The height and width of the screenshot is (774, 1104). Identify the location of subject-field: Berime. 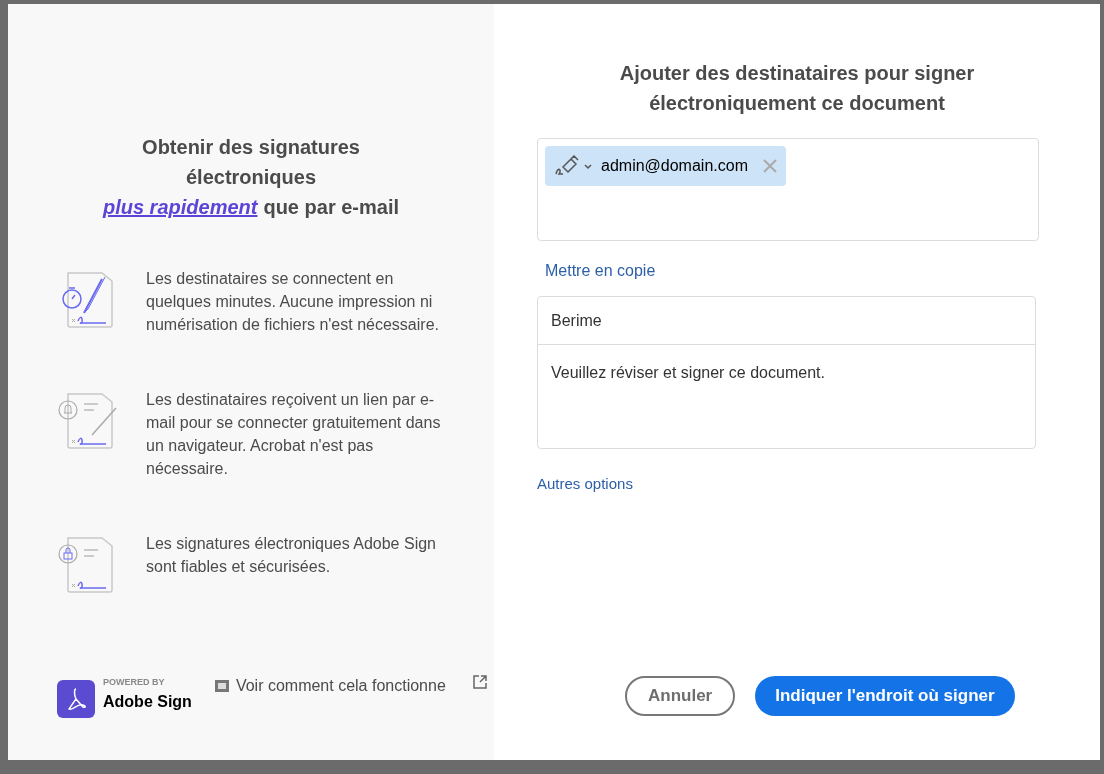
(786, 321).